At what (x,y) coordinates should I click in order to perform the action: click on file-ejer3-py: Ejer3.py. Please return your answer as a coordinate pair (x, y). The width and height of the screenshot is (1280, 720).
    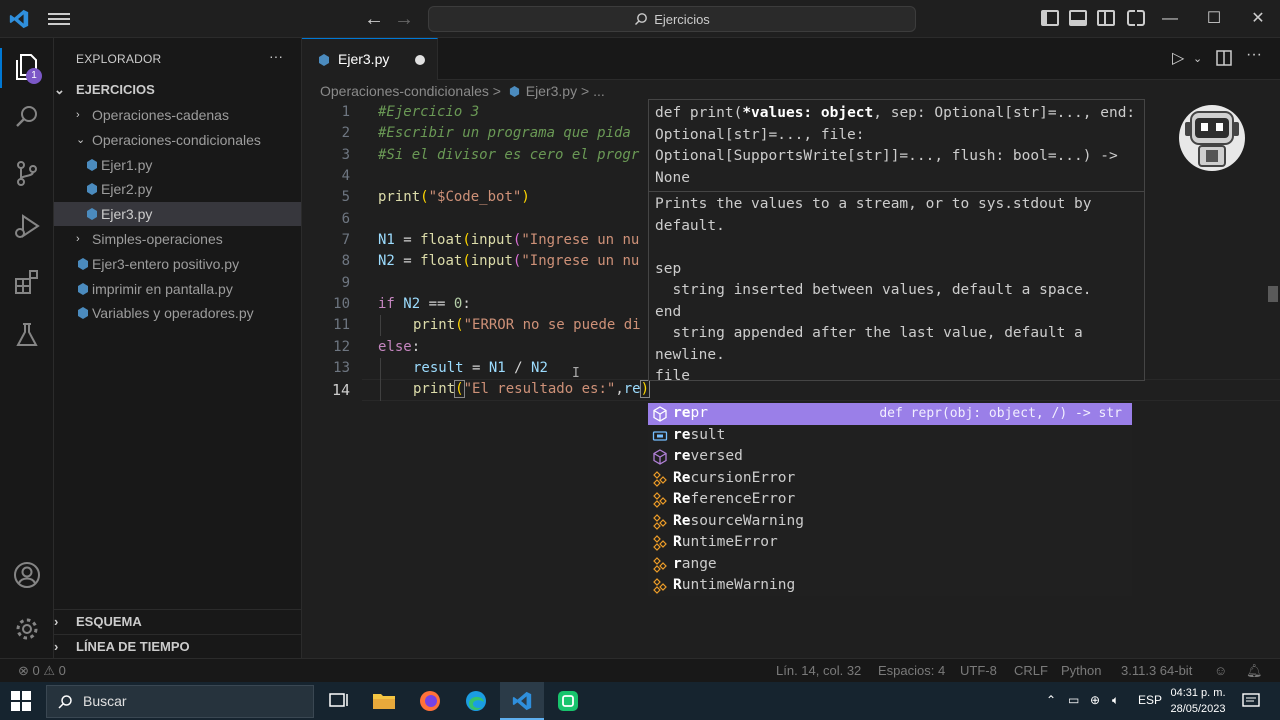
    Looking at the image, I should click on (177, 214).